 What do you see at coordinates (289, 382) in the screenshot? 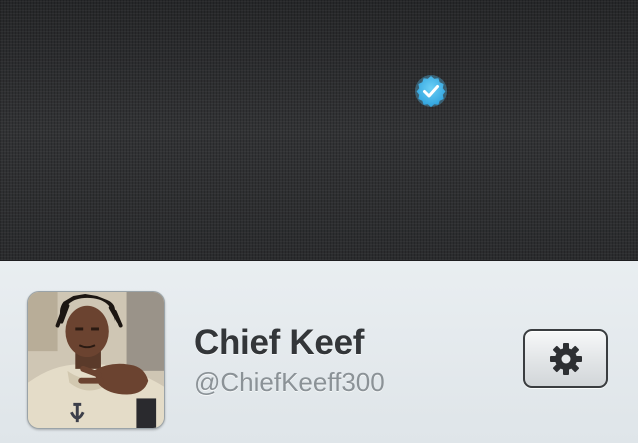
I see `profile-screen-name: @ChiefKeeff300` at bounding box center [289, 382].